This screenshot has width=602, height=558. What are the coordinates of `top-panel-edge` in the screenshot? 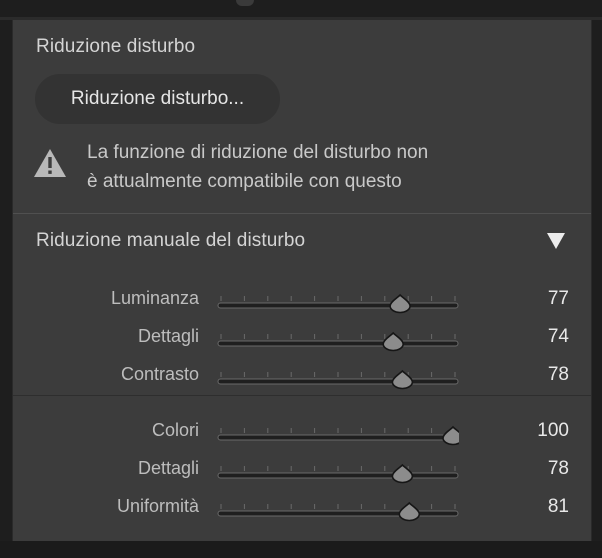 It's located at (245, 3).